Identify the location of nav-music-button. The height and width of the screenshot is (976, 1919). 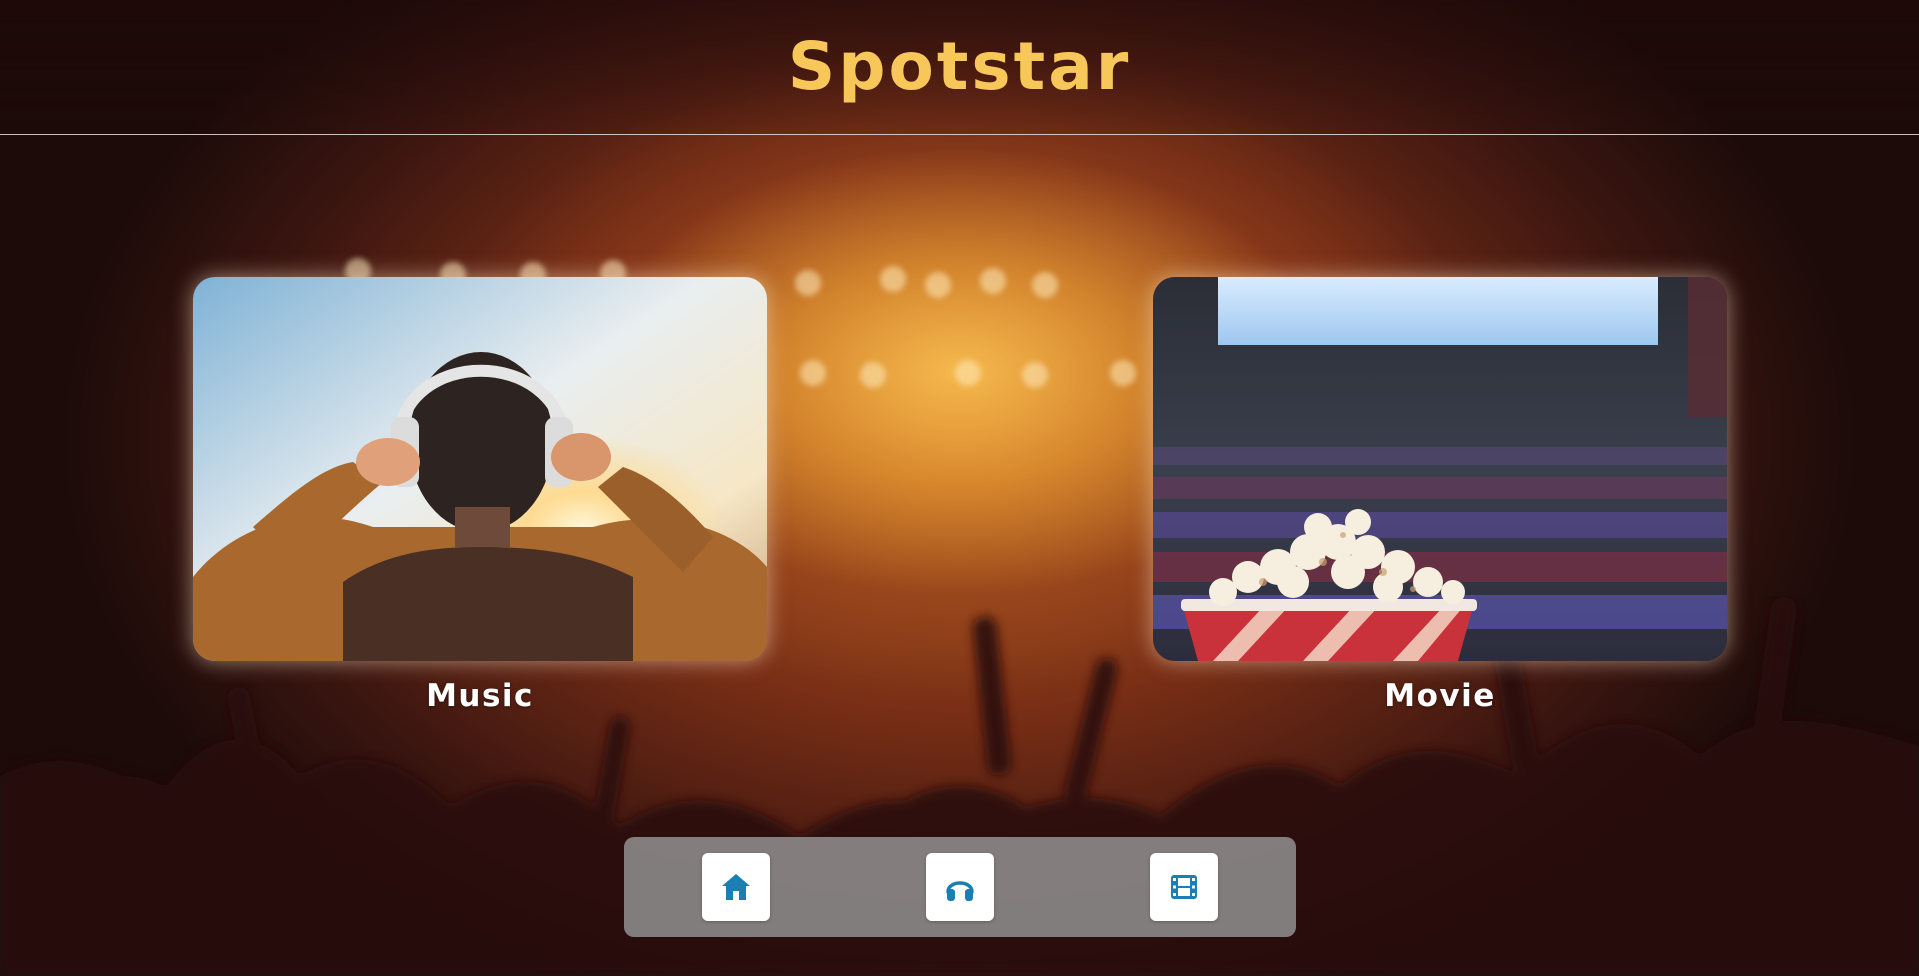
(960, 887).